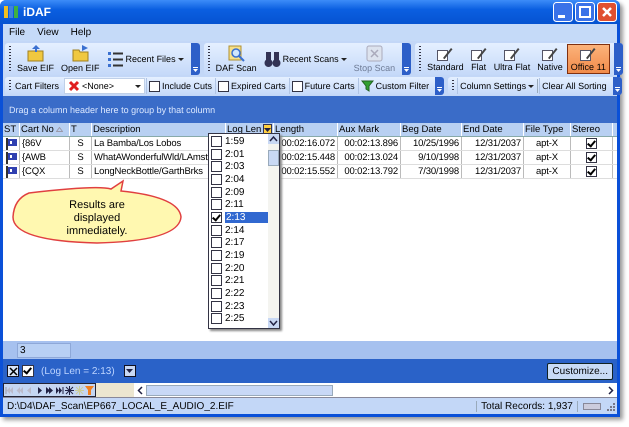 This screenshot has height=427, width=629. I want to click on app-icon, so click(11, 12).